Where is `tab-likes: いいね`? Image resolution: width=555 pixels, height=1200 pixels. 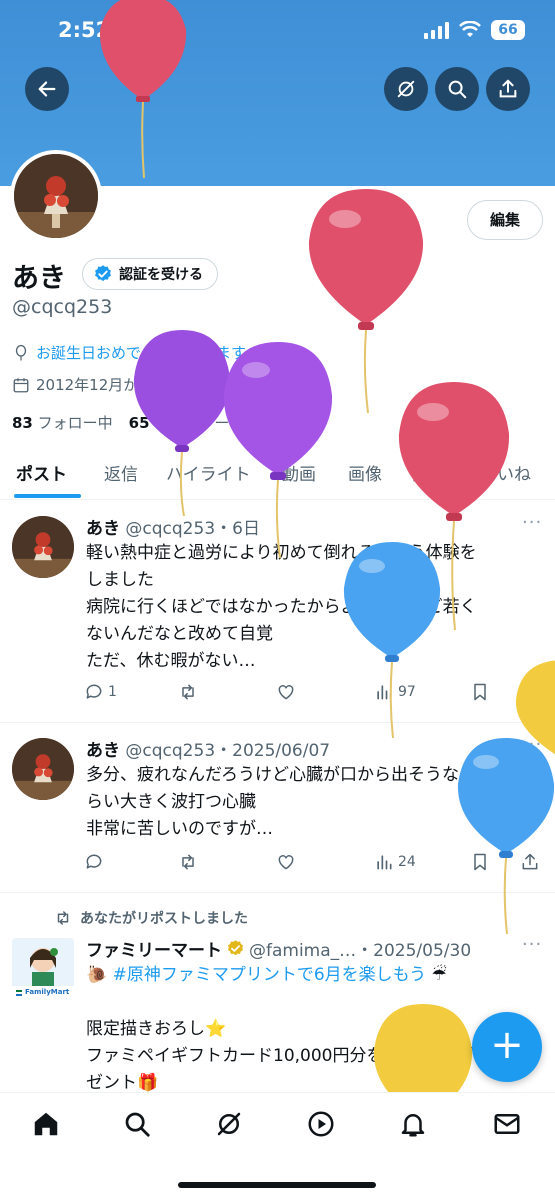 tab-likes: いいね is located at coordinates (505, 472).